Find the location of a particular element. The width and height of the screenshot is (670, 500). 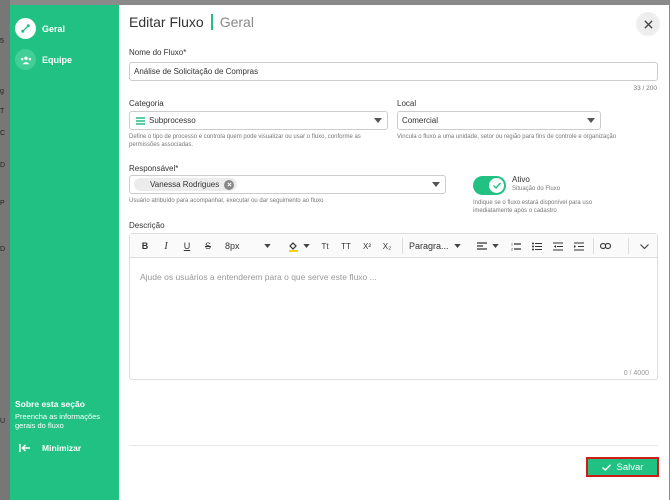

sidebar-item-geral: Geral is located at coordinates (40, 28).